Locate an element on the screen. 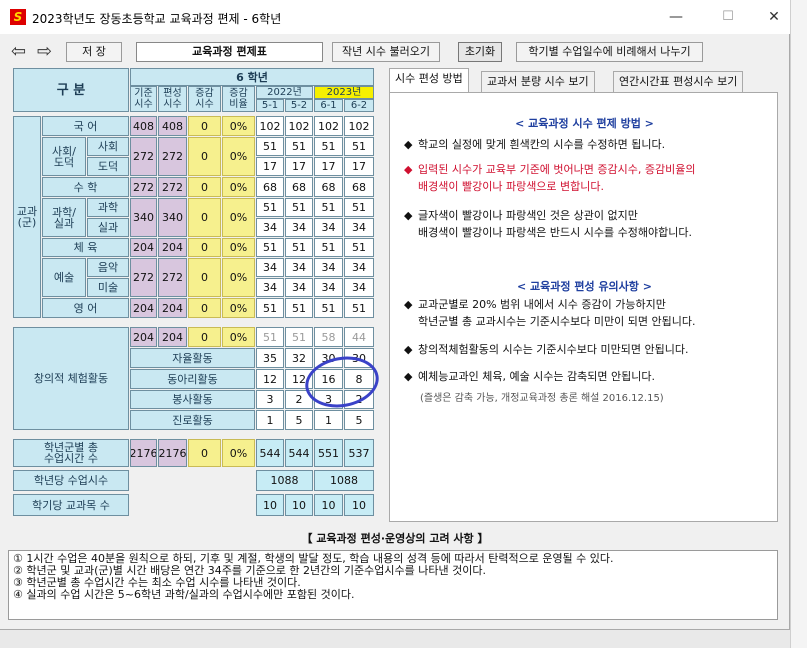 The image size is (807, 648). career-sem-5-2: 5 is located at coordinates (299, 420).